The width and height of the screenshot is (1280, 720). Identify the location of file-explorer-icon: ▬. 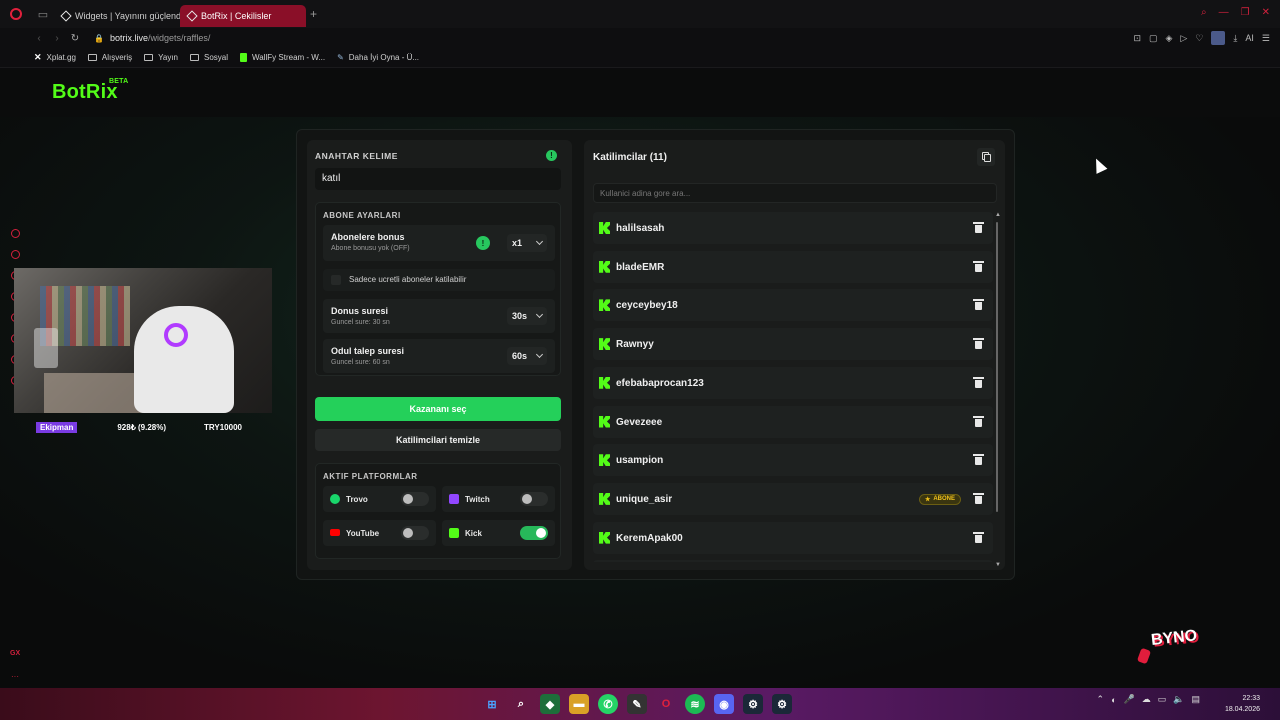
(579, 704).